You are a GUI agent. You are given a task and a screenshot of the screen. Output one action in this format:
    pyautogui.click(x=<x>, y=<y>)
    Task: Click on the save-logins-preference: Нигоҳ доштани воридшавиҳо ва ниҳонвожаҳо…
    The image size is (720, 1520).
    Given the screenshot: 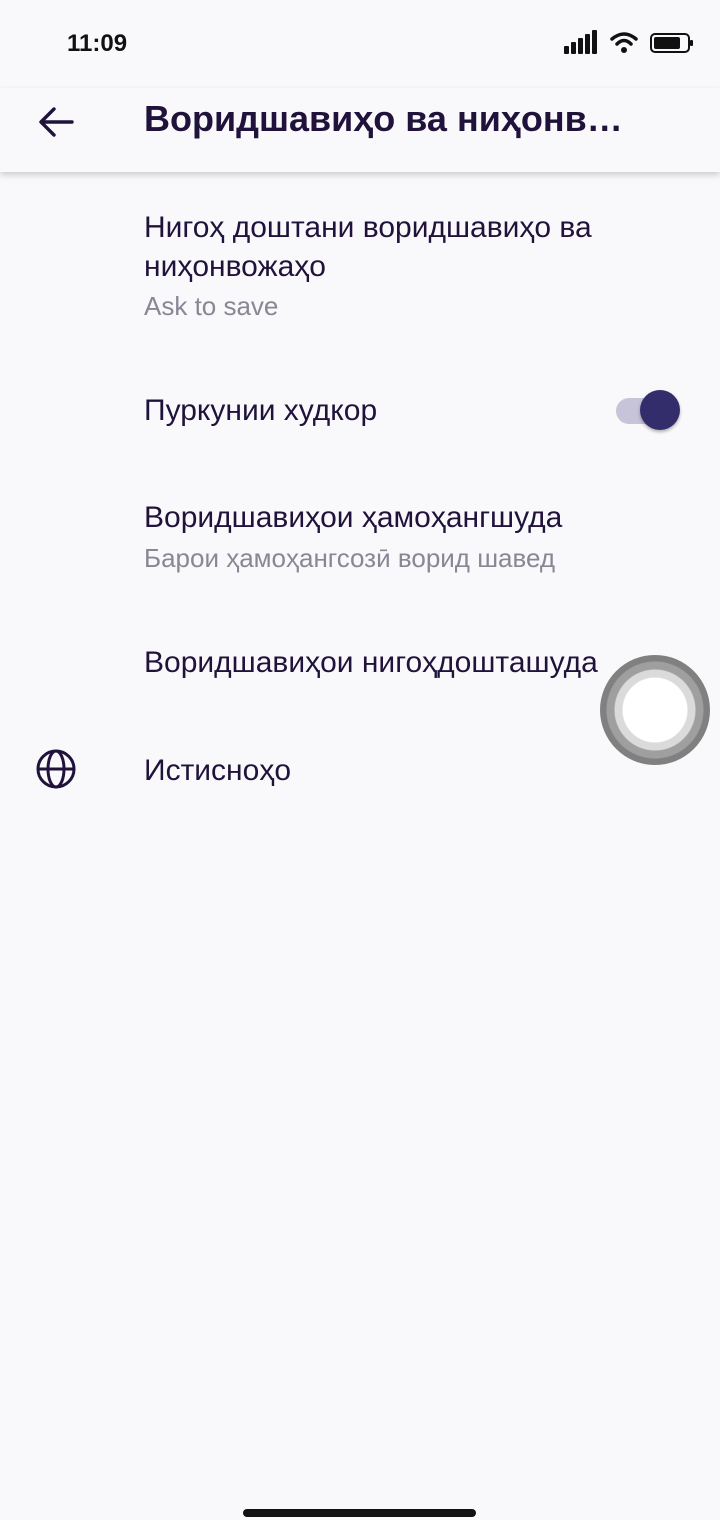 What is the action you would take?
    pyautogui.click(x=360, y=257)
    